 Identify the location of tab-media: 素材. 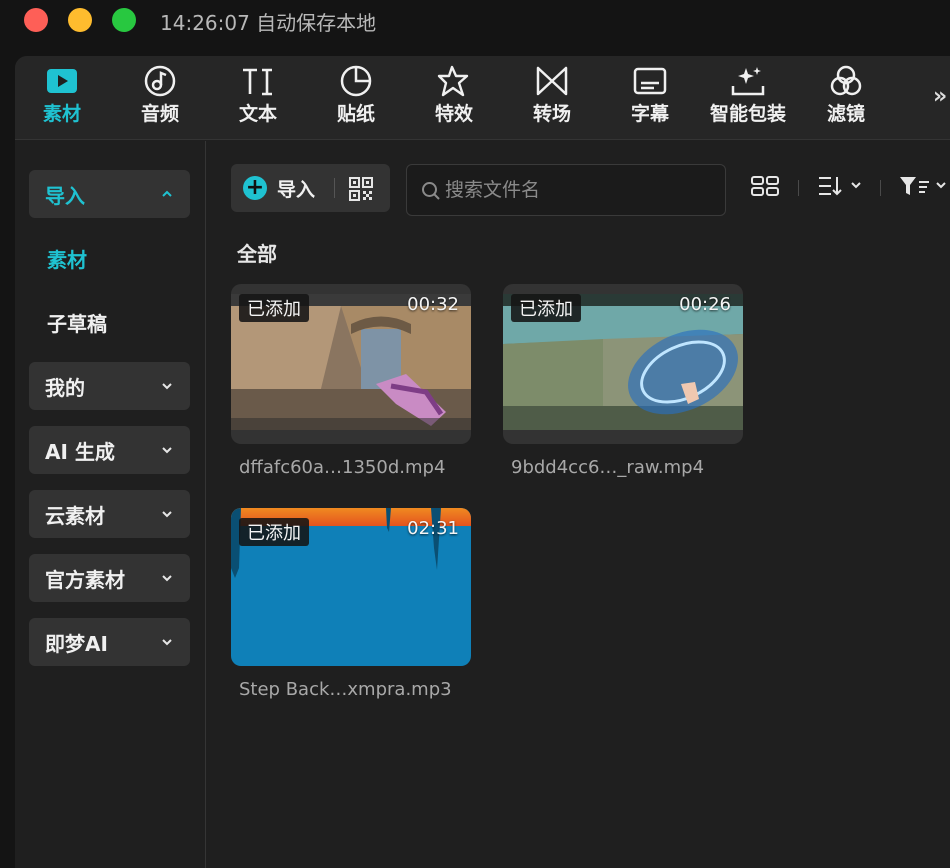
(62, 98).